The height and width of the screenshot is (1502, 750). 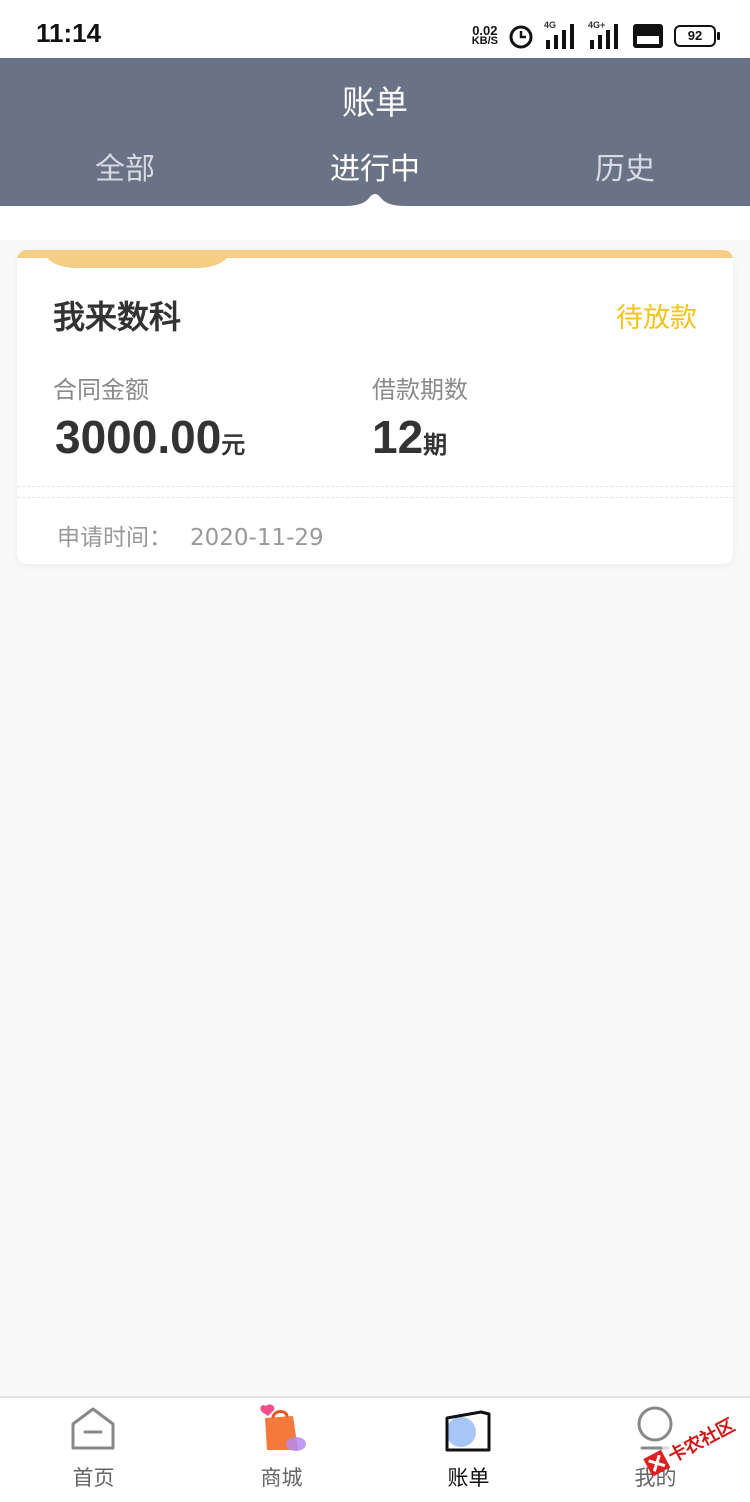 What do you see at coordinates (93, 1478) in the screenshot?
I see `bottom-tab-label: 首页` at bounding box center [93, 1478].